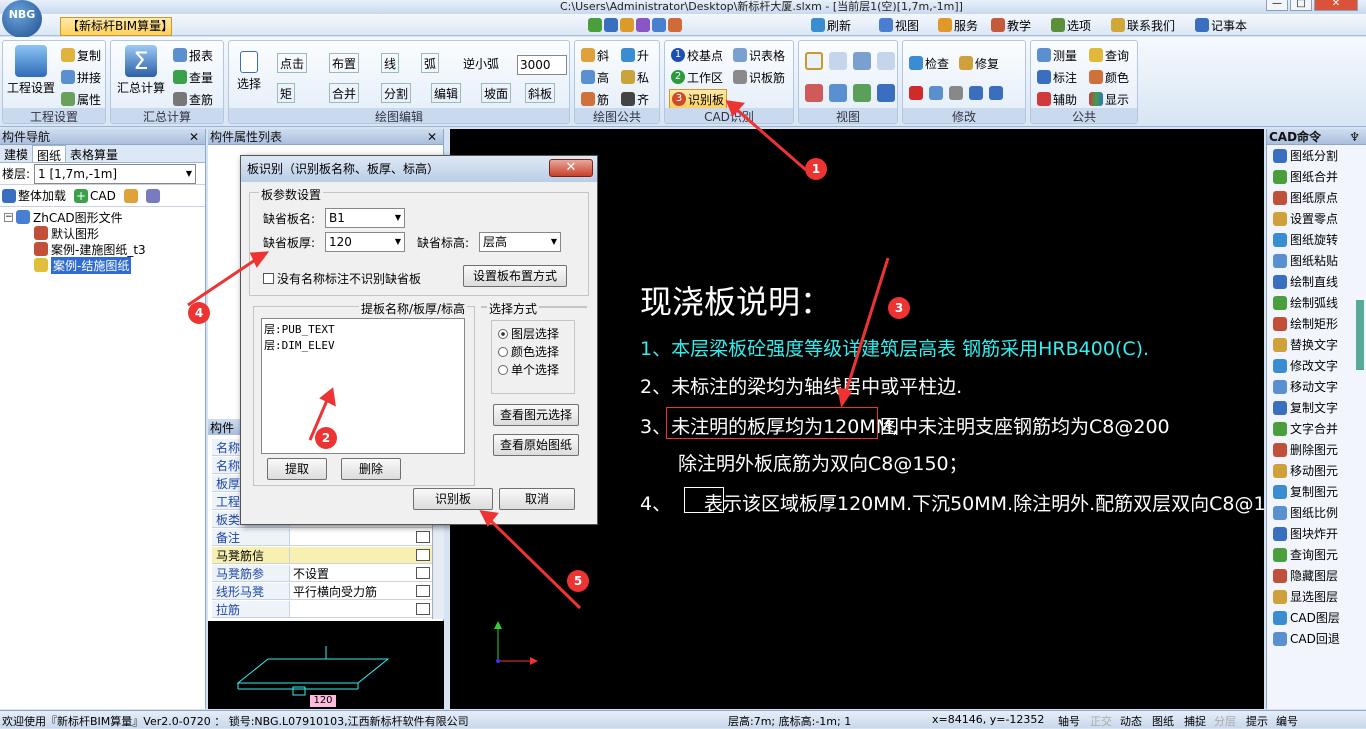 The height and width of the screenshot is (729, 1366). I want to click on annotation-marker-5: 5, so click(578, 581).